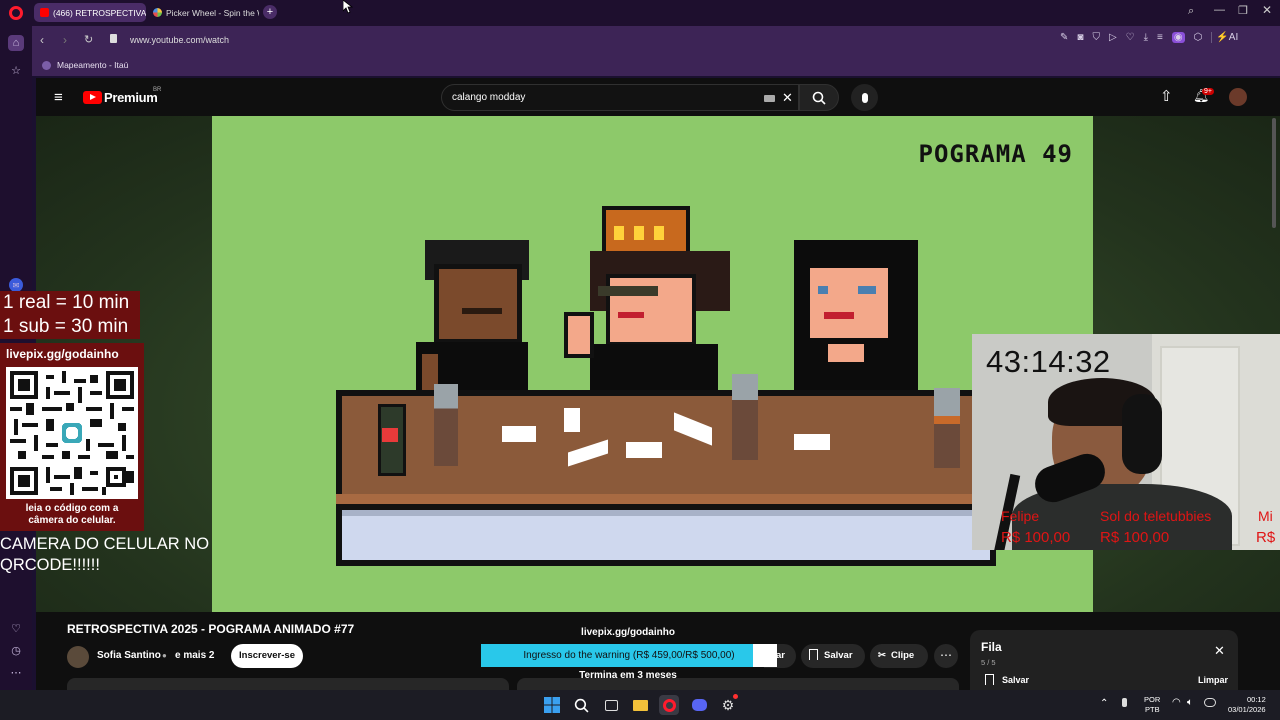 The height and width of the screenshot is (720, 1280). I want to click on opera-taskbar-icon, so click(669, 705).